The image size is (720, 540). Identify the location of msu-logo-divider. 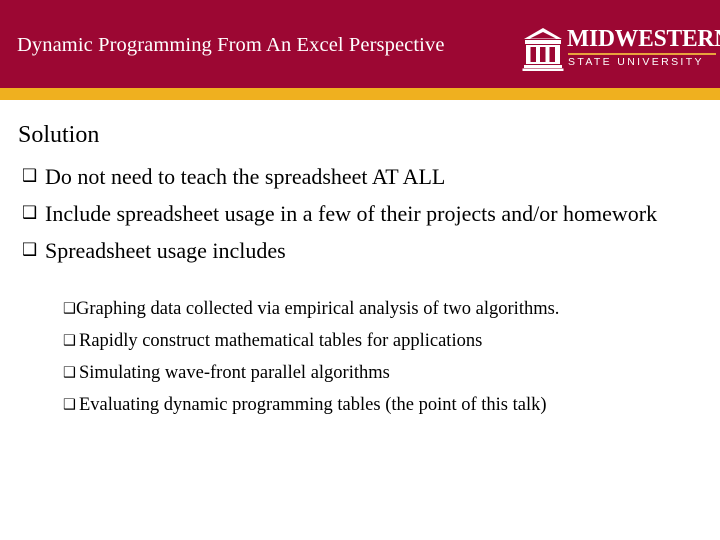
(642, 54).